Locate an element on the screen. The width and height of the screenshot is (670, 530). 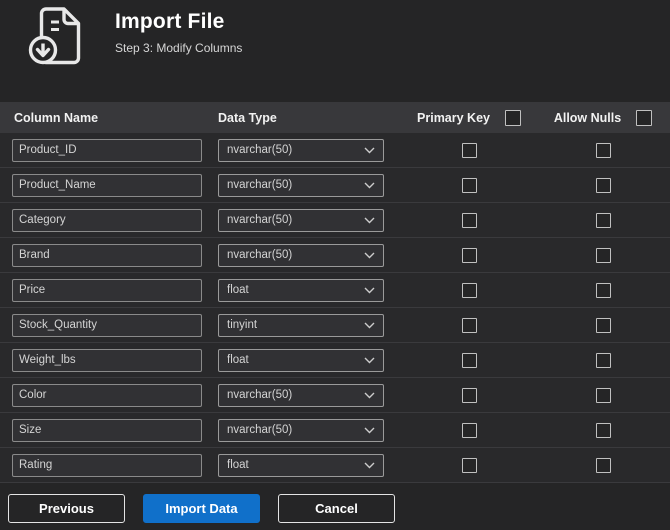
data-type-cell: tinyint is located at coordinates (304, 325).